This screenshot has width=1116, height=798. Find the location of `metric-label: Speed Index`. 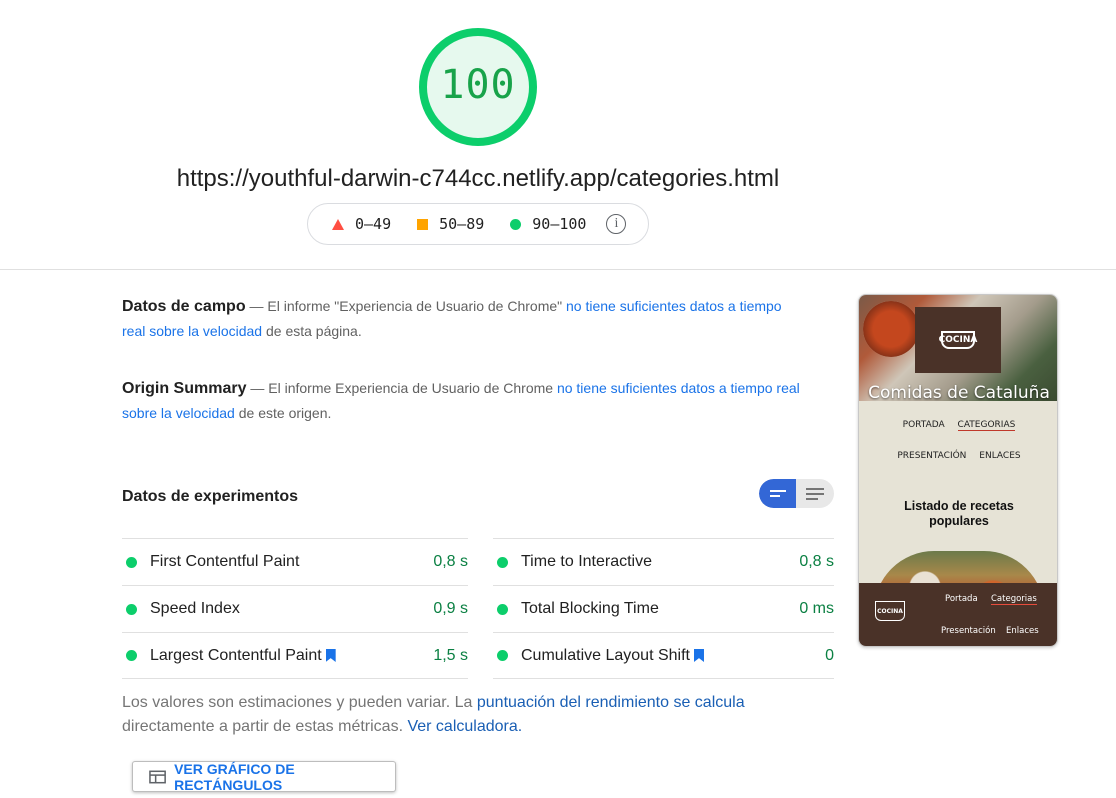

metric-label: Speed Index is located at coordinates (195, 608).